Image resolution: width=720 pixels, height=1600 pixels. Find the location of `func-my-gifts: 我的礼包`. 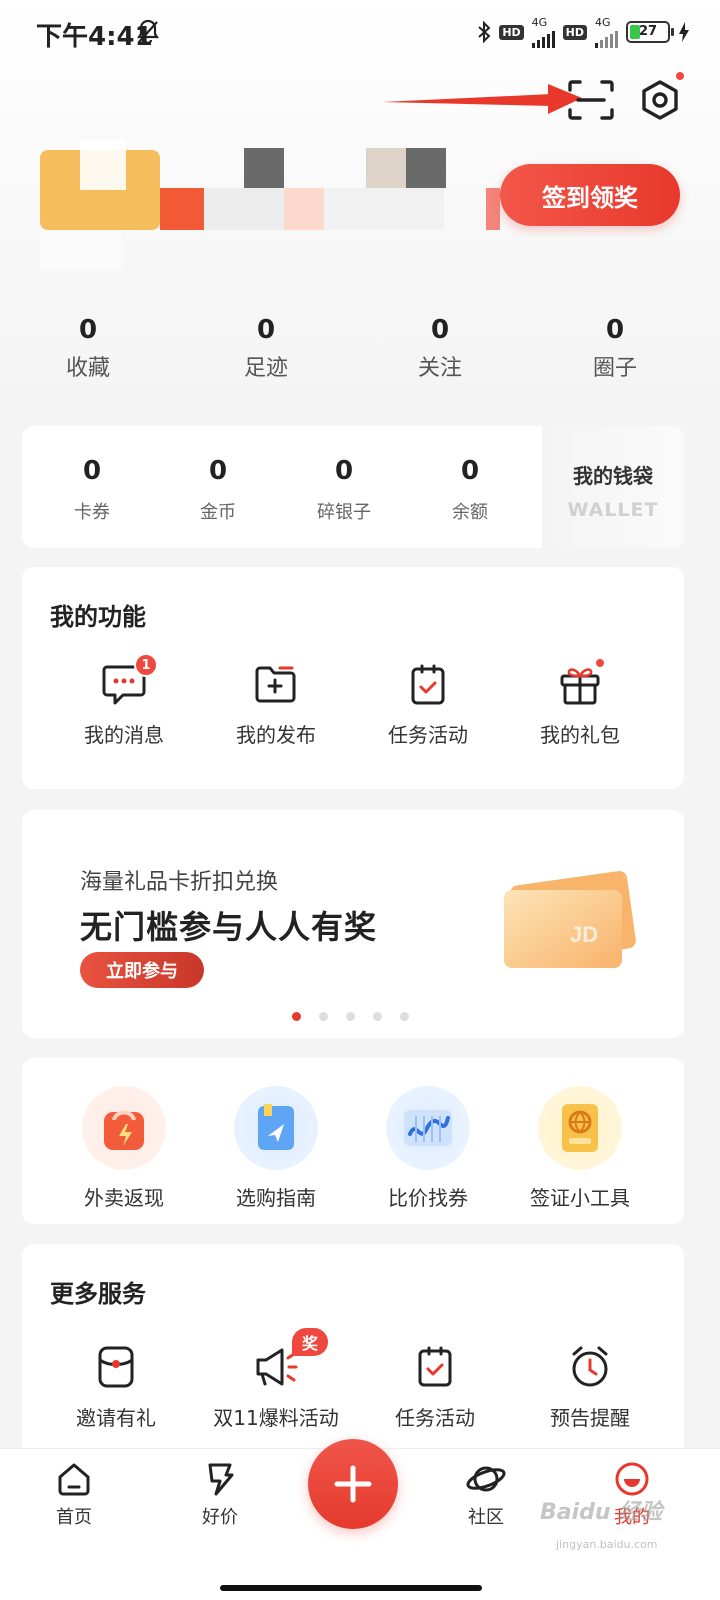

func-my-gifts: 我的礼包 is located at coordinates (580, 703).